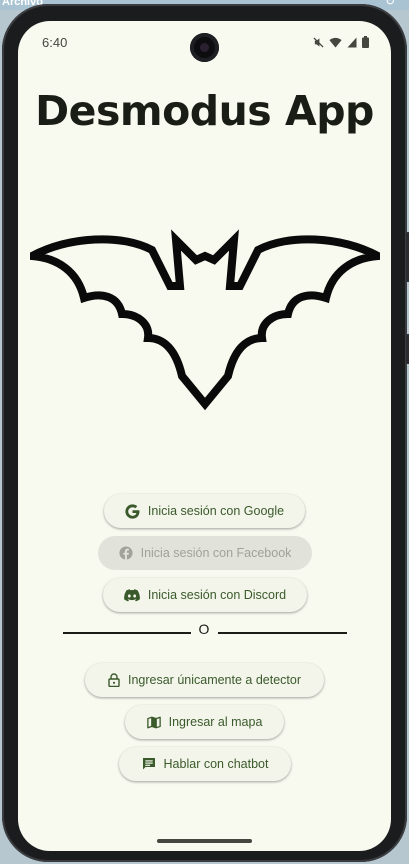  What do you see at coordinates (216, 553) in the screenshot?
I see `facebook-login-label: Inicia sesión con Facebook` at bounding box center [216, 553].